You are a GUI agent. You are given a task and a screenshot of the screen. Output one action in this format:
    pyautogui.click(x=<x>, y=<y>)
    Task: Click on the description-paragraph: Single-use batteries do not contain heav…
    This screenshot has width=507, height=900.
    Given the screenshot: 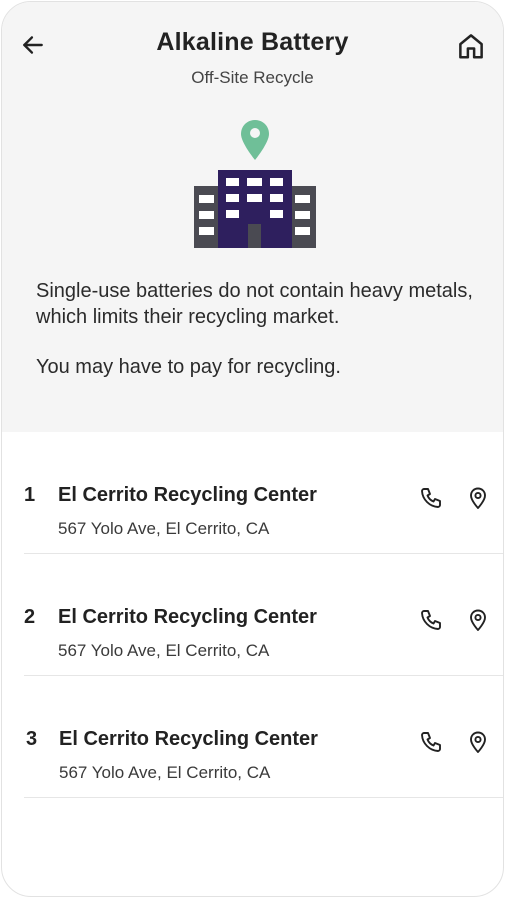 What is the action you would take?
    pyautogui.click(x=254, y=304)
    